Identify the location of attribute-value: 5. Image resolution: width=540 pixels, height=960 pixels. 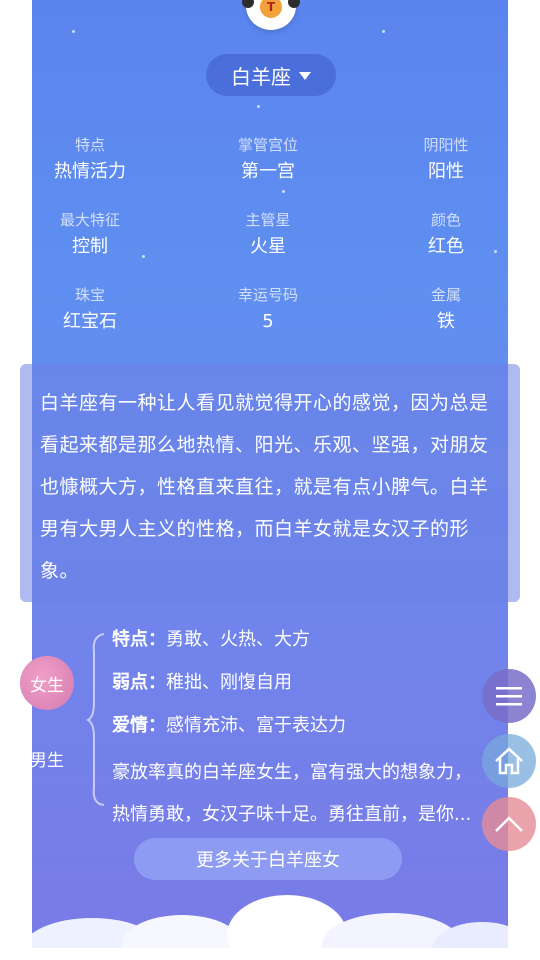
(268, 321).